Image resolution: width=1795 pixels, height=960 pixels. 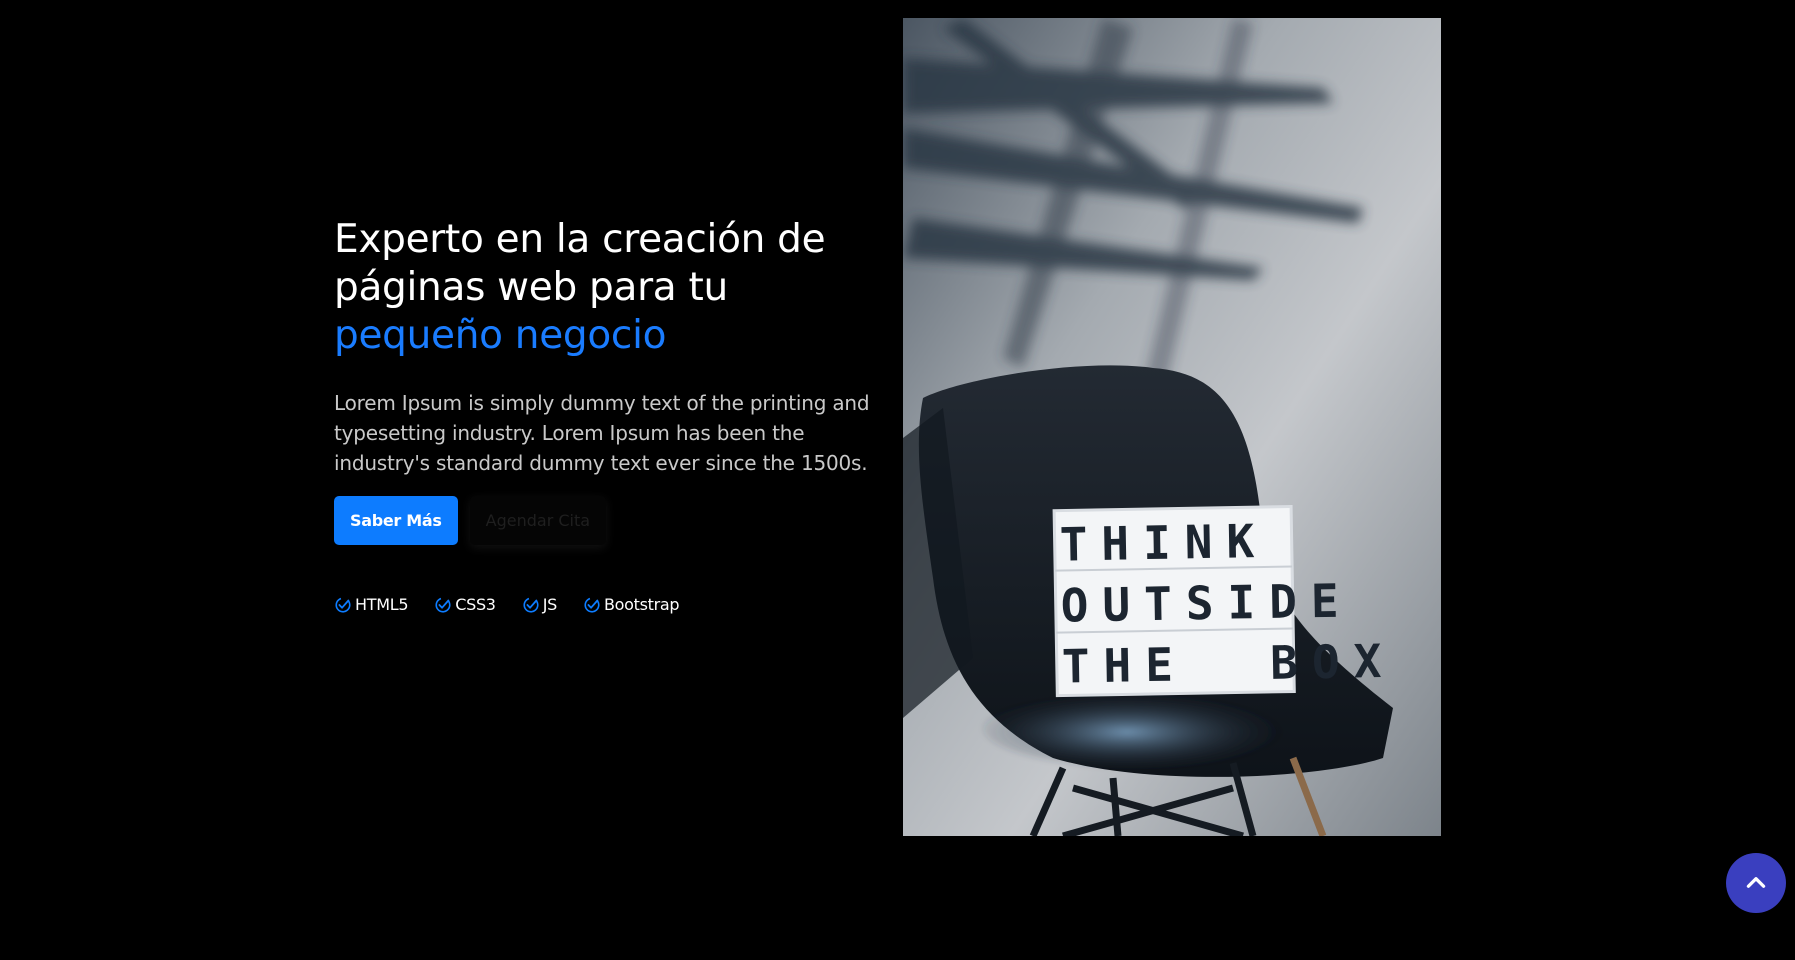 What do you see at coordinates (396, 520) in the screenshot?
I see `saber-mas-button: Saber Más` at bounding box center [396, 520].